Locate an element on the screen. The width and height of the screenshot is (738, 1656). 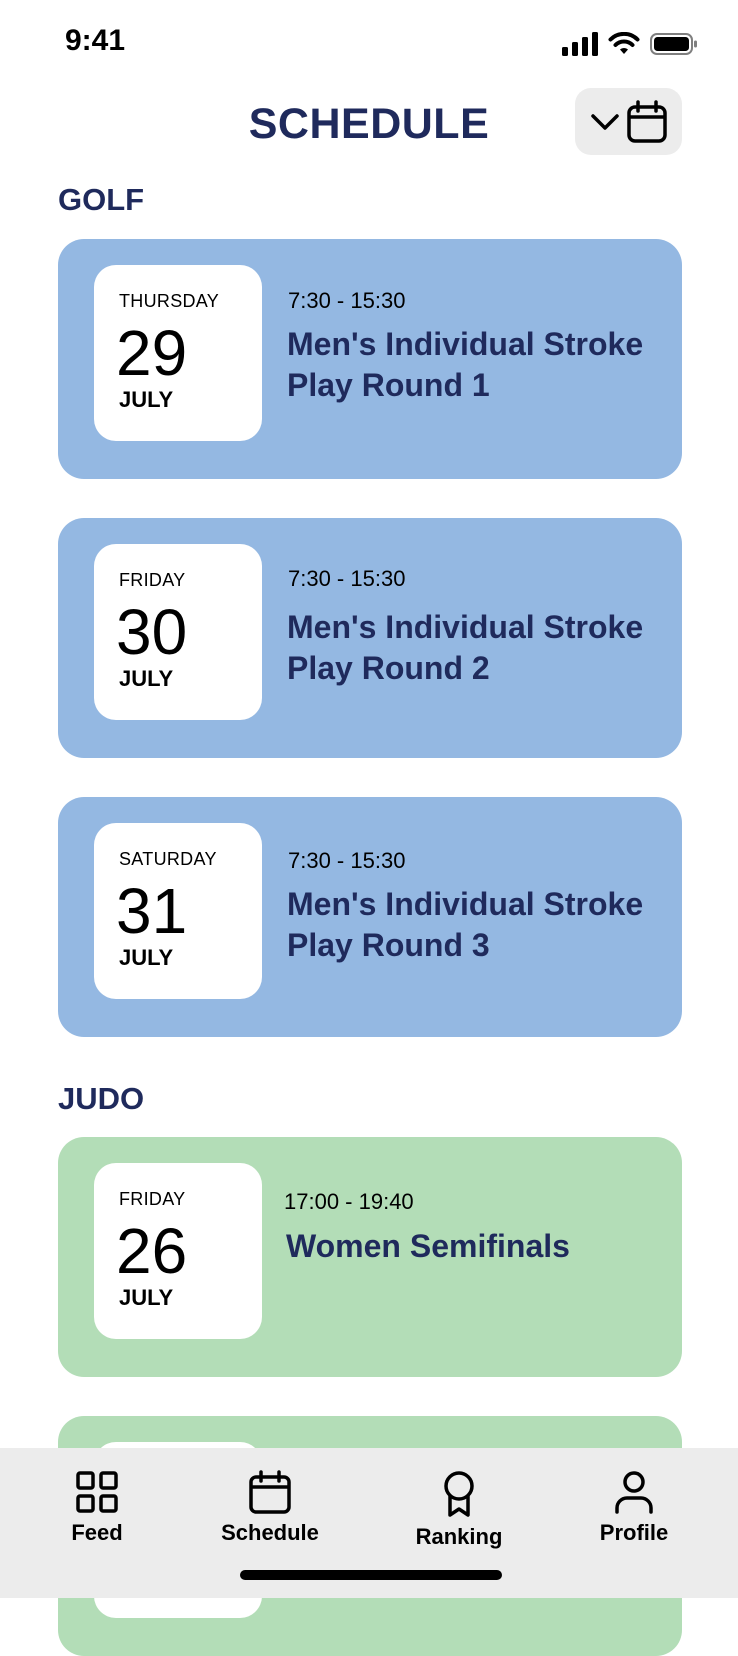
grid-icon is located at coordinates (97, 1492).